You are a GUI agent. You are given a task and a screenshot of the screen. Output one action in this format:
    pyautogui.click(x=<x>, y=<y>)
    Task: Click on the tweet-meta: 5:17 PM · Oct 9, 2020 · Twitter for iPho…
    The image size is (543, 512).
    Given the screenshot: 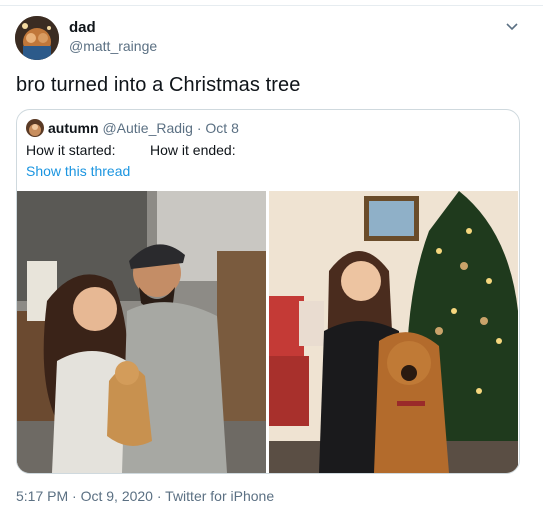 What is the action you would take?
    pyautogui.click(x=145, y=496)
    